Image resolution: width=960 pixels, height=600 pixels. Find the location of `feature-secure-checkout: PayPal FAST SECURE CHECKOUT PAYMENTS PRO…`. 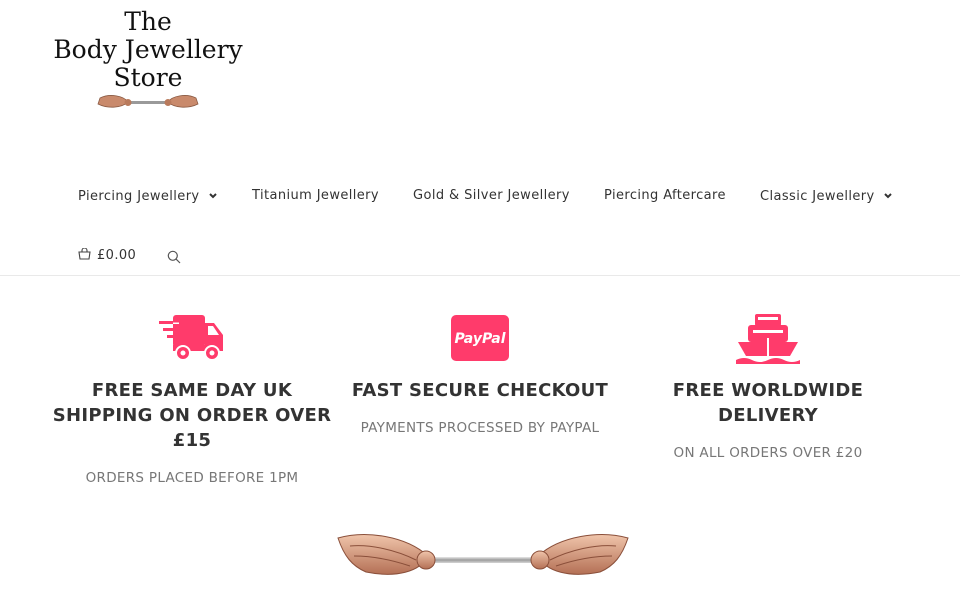

feature-secure-checkout: PayPal FAST SECURE CHECKOUT PAYMENTS PRO… is located at coordinates (480, 373).